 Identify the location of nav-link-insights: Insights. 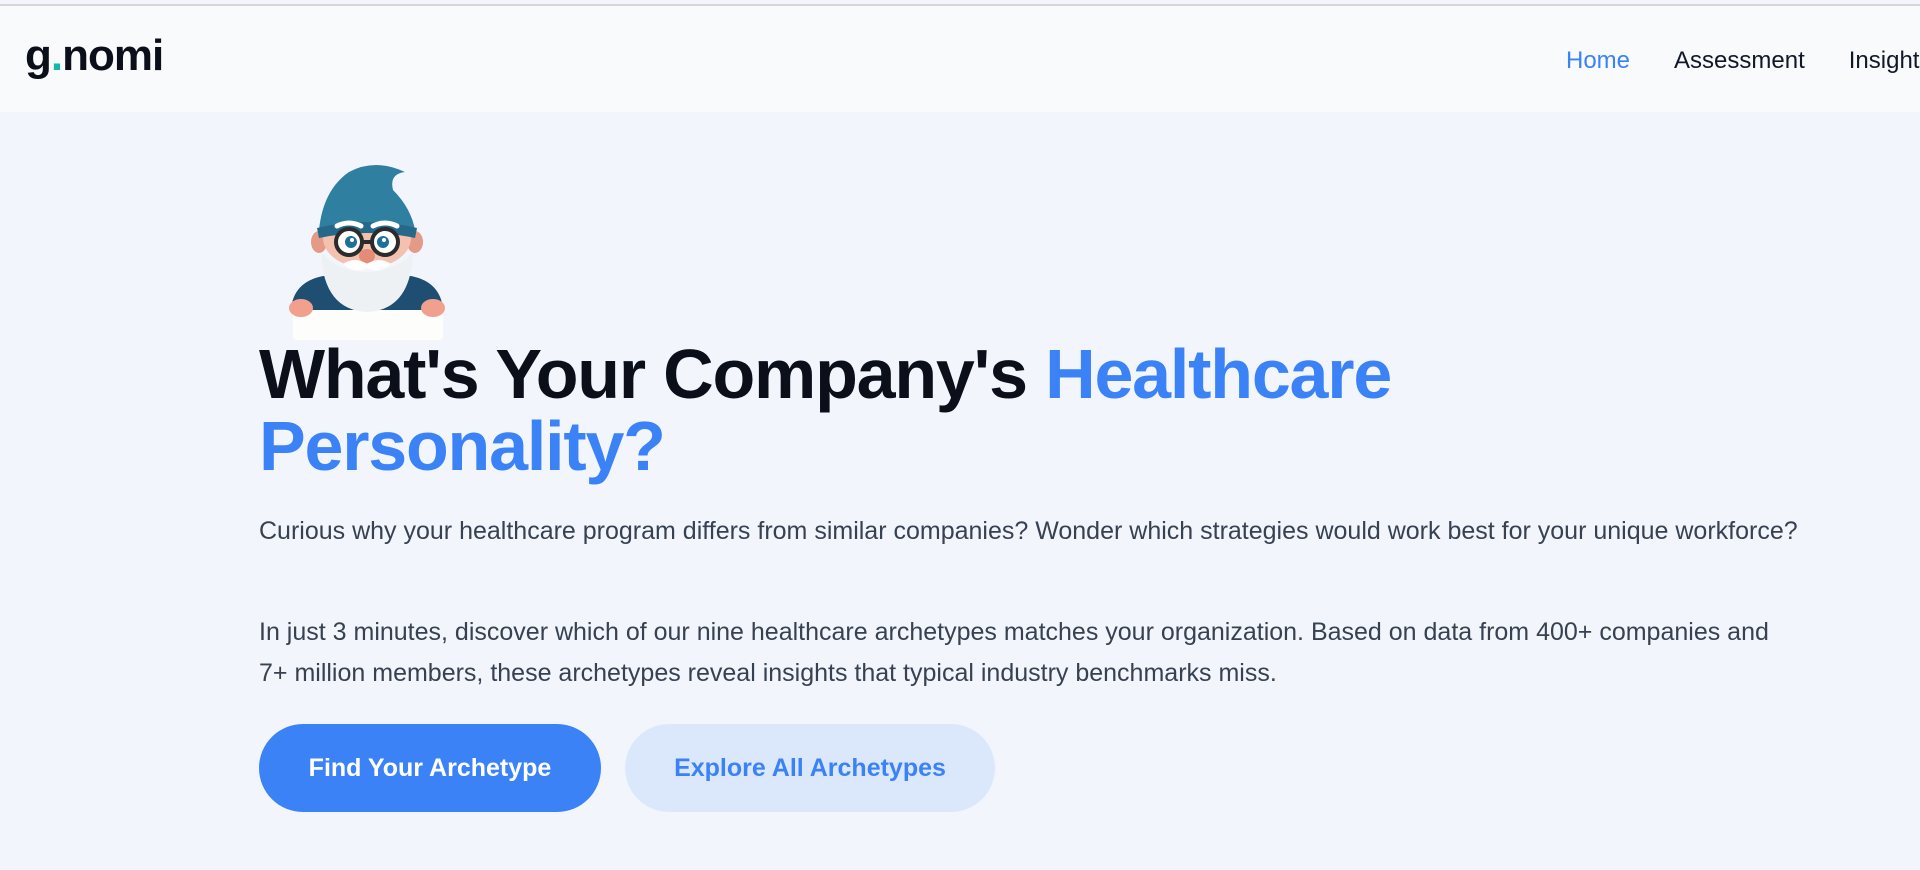
(1884, 61).